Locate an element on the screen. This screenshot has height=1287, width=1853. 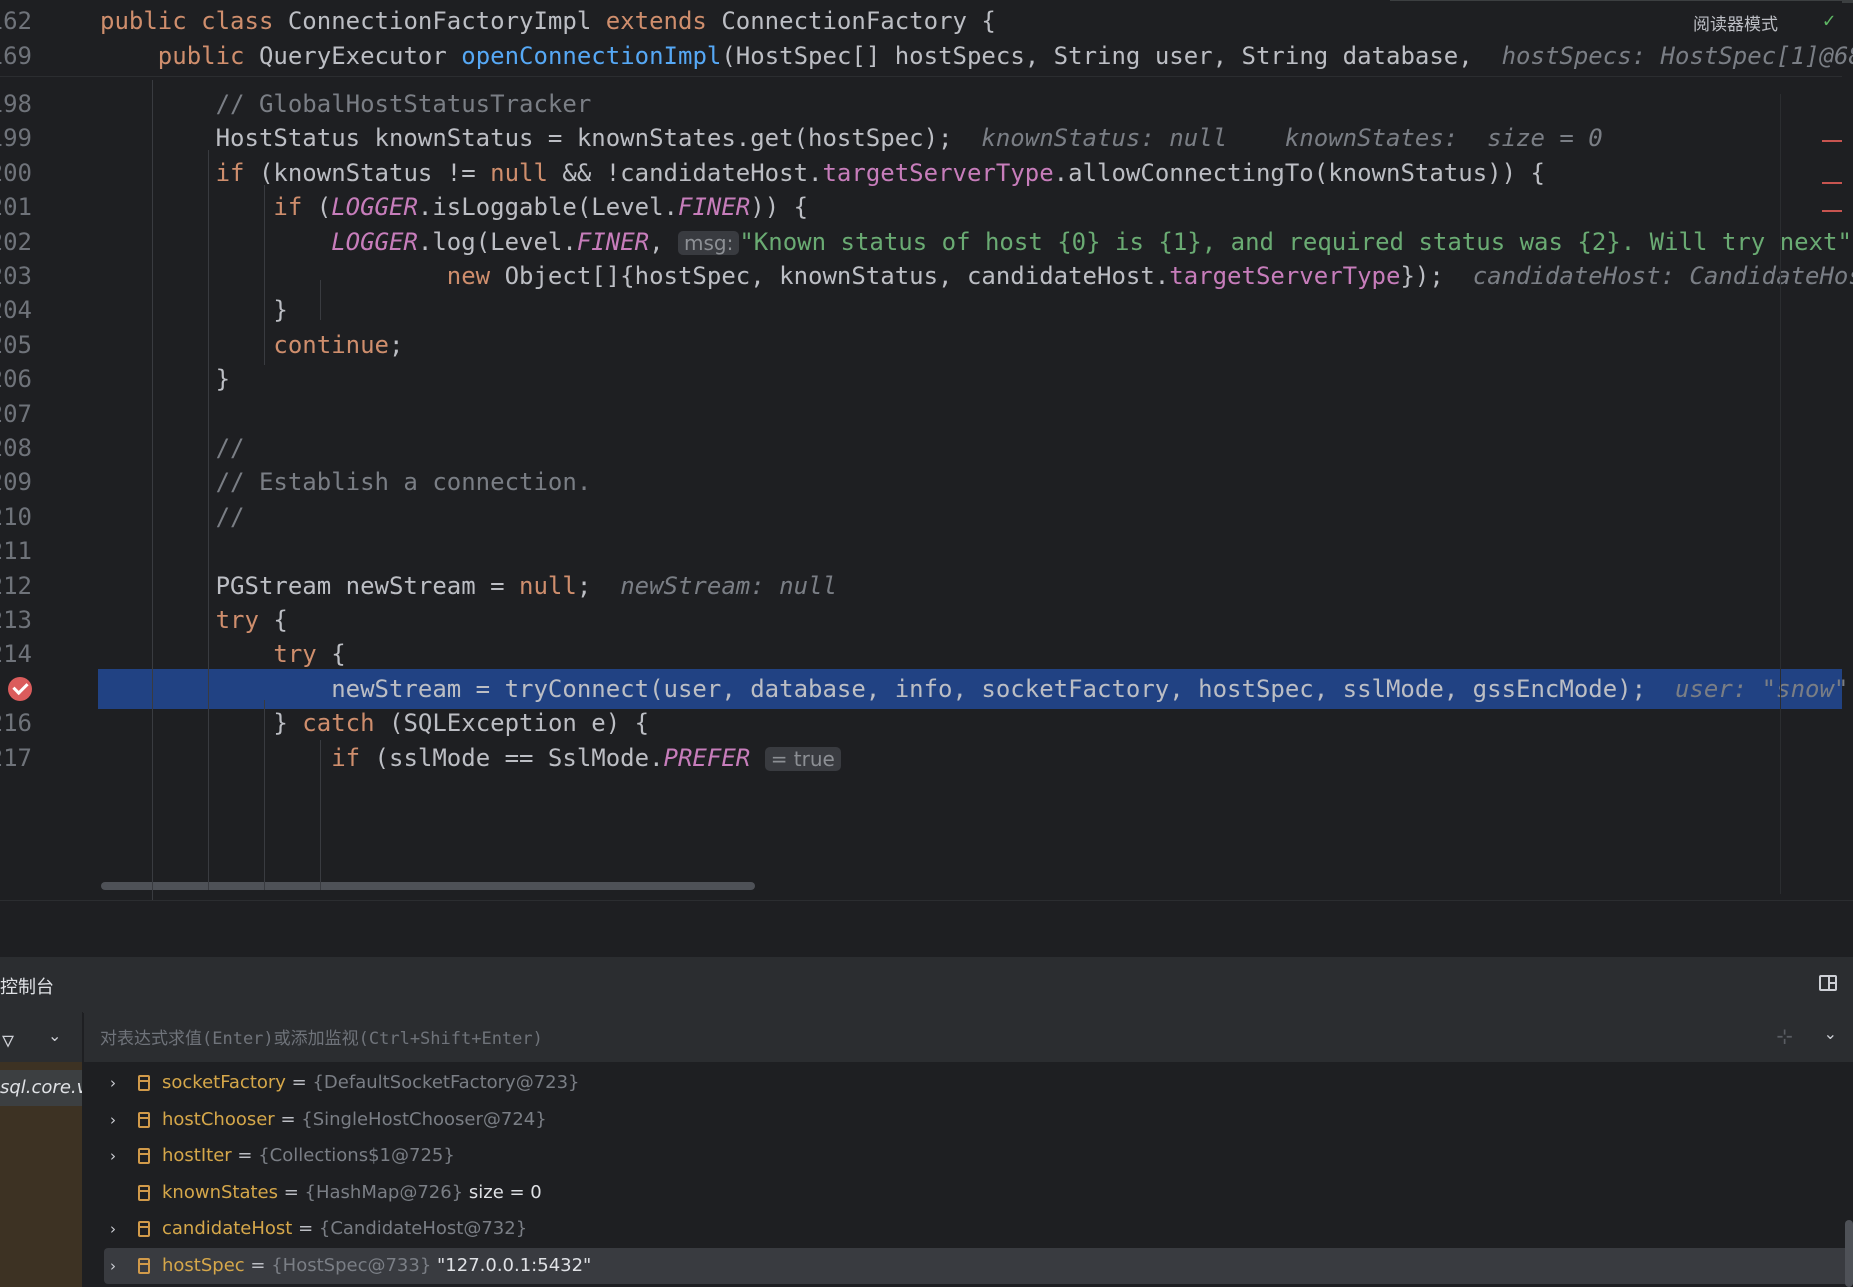
line-number: 201 is located at coordinates (30, 207).